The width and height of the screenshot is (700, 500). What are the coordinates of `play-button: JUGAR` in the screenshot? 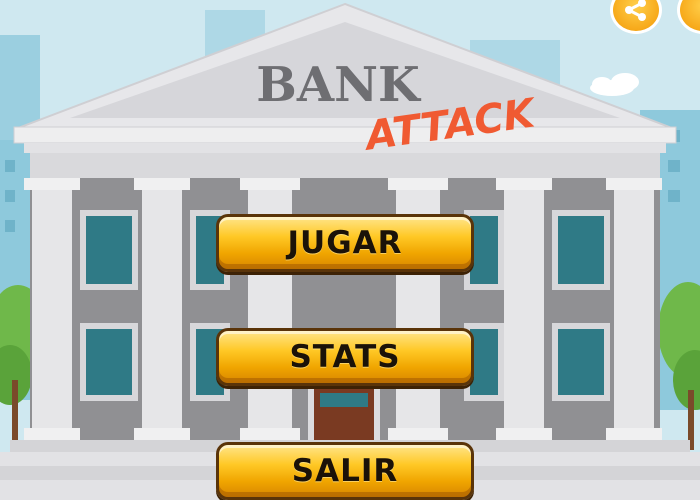 It's located at (345, 243).